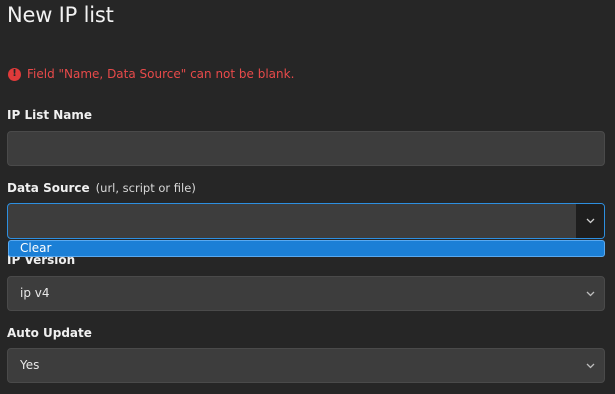 The width and height of the screenshot is (615, 394). Describe the element at coordinates (35, 293) in the screenshot. I see `ip-version-value: ip v4` at that location.